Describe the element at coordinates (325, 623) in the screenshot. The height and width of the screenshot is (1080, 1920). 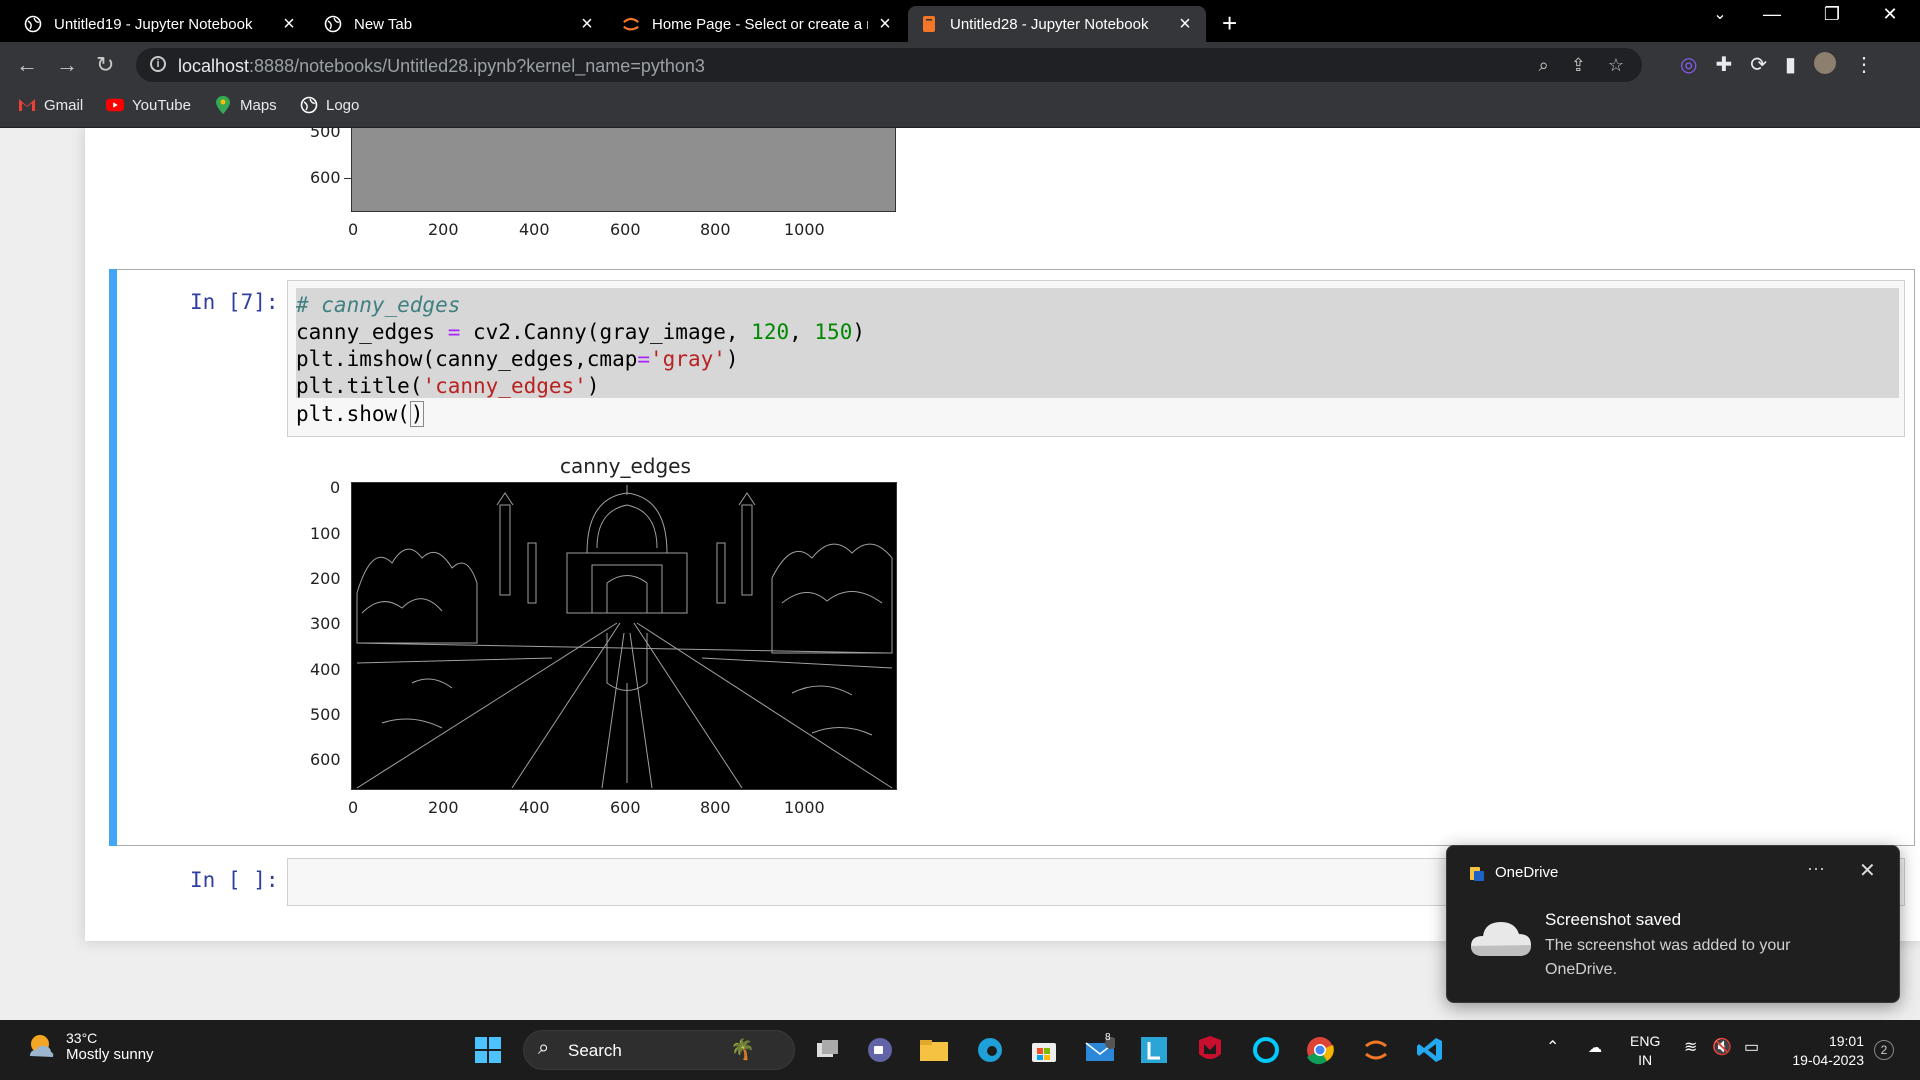
I see `y-tick: 300` at that location.